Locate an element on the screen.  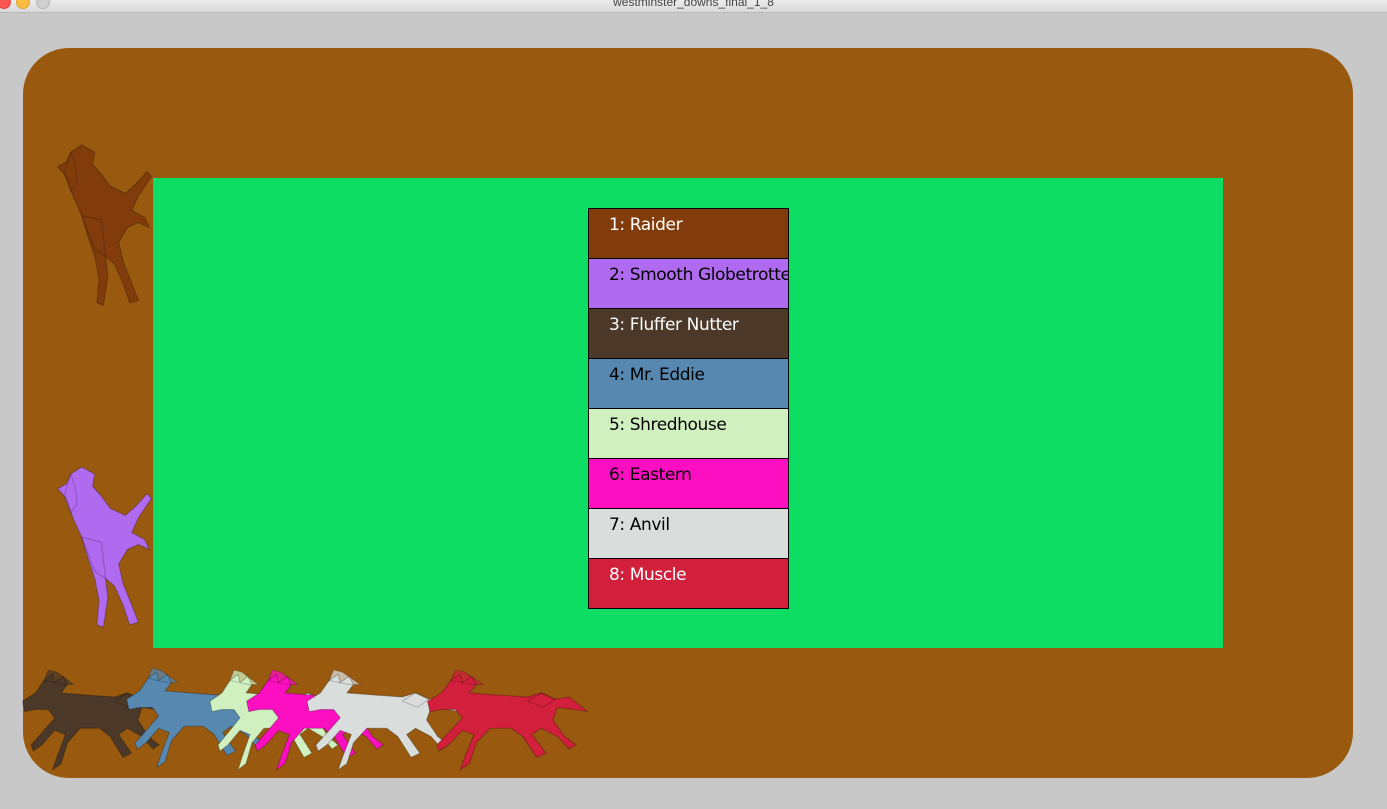
roster-entry-6: 6: Eastern is located at coordinates (688, 484).